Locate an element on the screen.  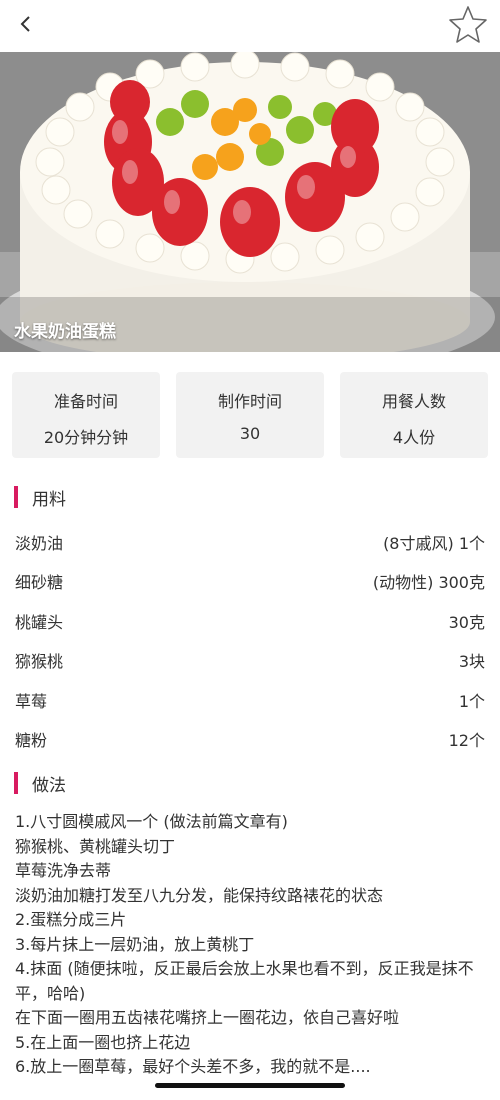
stat-value: 20分钟分钟 is located at coordinates (86, 437).